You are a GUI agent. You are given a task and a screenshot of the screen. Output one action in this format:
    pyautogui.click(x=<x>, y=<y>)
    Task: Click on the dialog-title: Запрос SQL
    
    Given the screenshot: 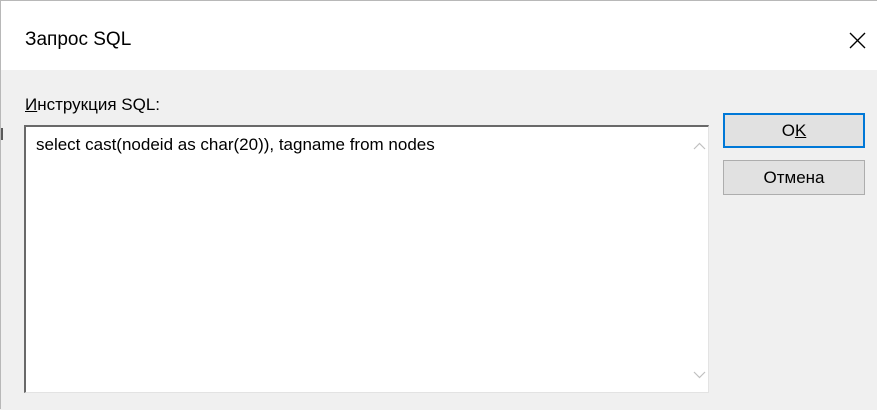 What is the action you would take?
    pyautogui.click(x=78, y=39)
    